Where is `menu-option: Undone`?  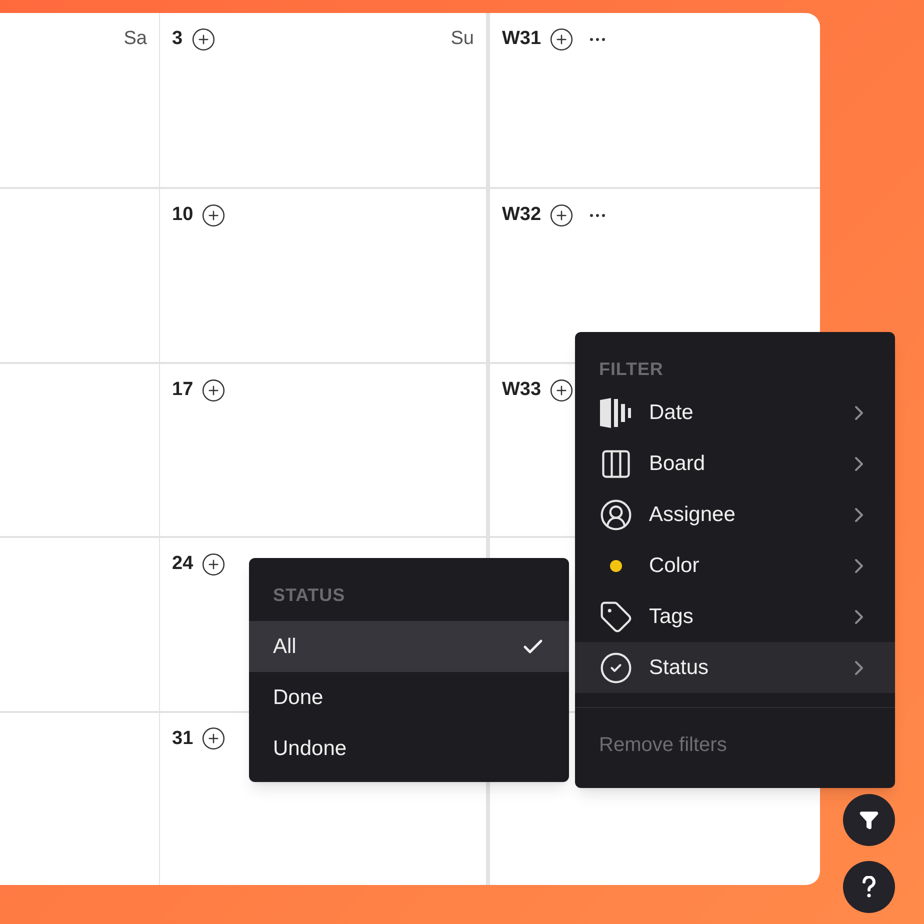 menu-option: Undone is located at coordinates (409, 748).